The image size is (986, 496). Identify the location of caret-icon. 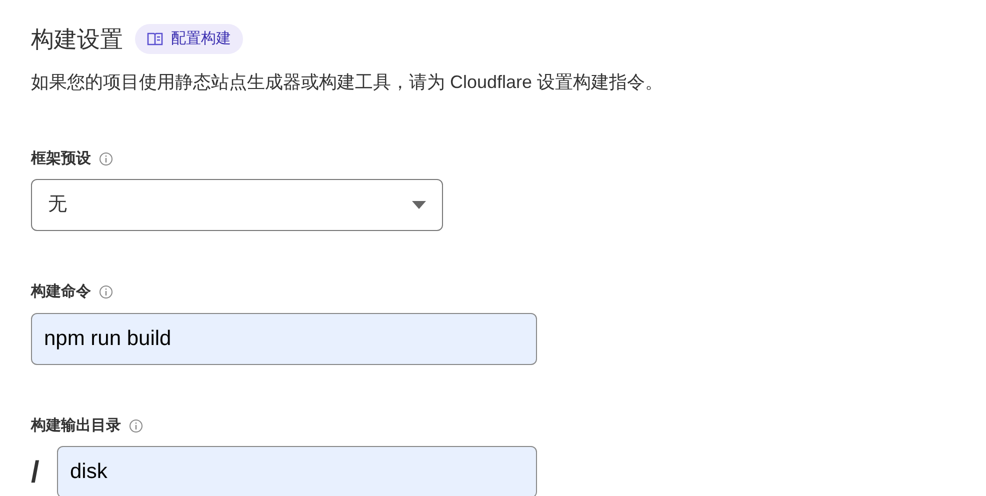
(419, 205).